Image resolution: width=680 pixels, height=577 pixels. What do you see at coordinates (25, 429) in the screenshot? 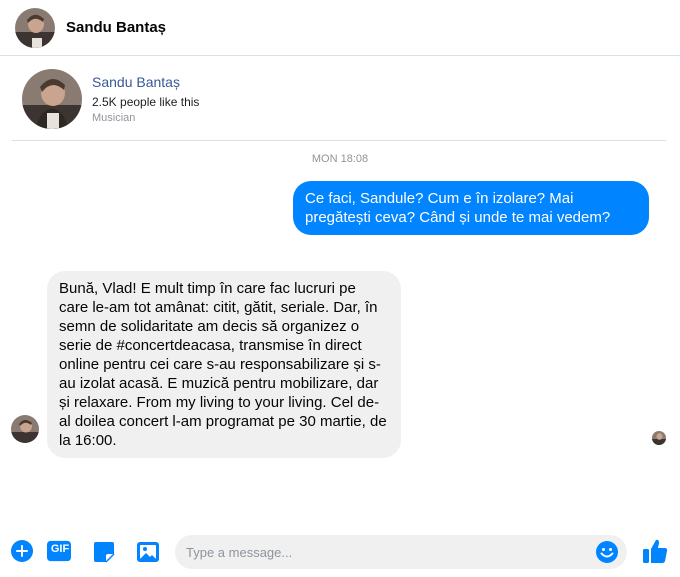
I see `sender-avatar` at bounding box center [25, 429].